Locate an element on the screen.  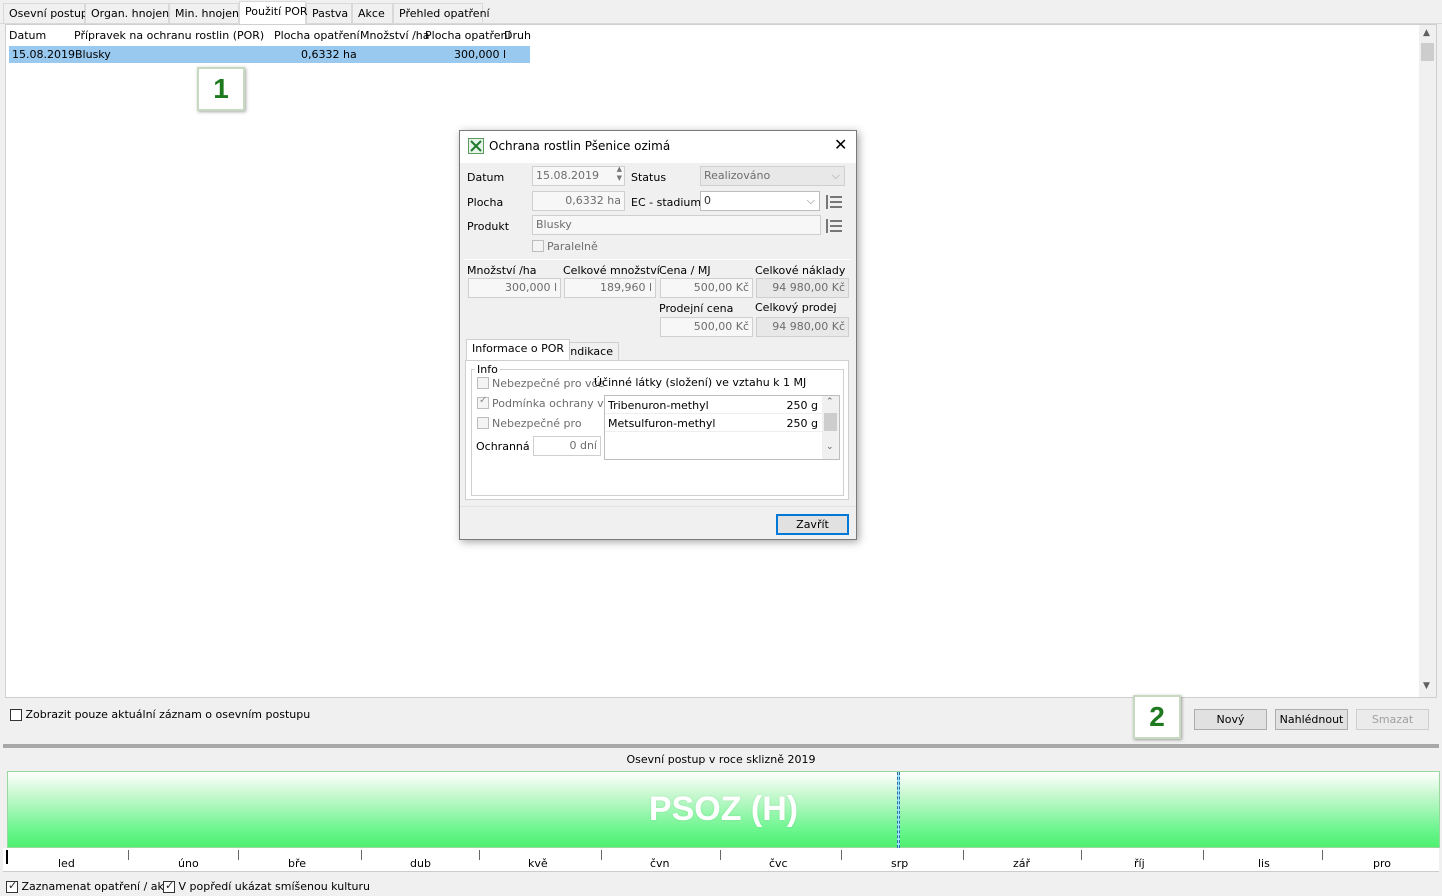
total-amount-label: Celkové množství is located at coordinates (611, 270).